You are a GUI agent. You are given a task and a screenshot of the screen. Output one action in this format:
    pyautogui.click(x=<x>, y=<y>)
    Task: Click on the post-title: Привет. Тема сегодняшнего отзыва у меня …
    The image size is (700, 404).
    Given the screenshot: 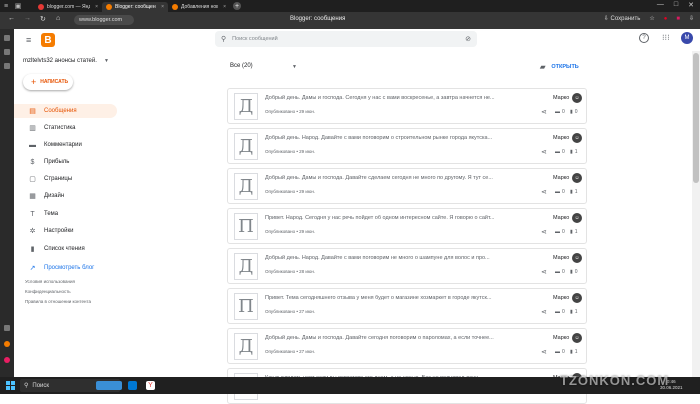 What is the action you would take?
    pyautogui.click(x=392, y=298)
    